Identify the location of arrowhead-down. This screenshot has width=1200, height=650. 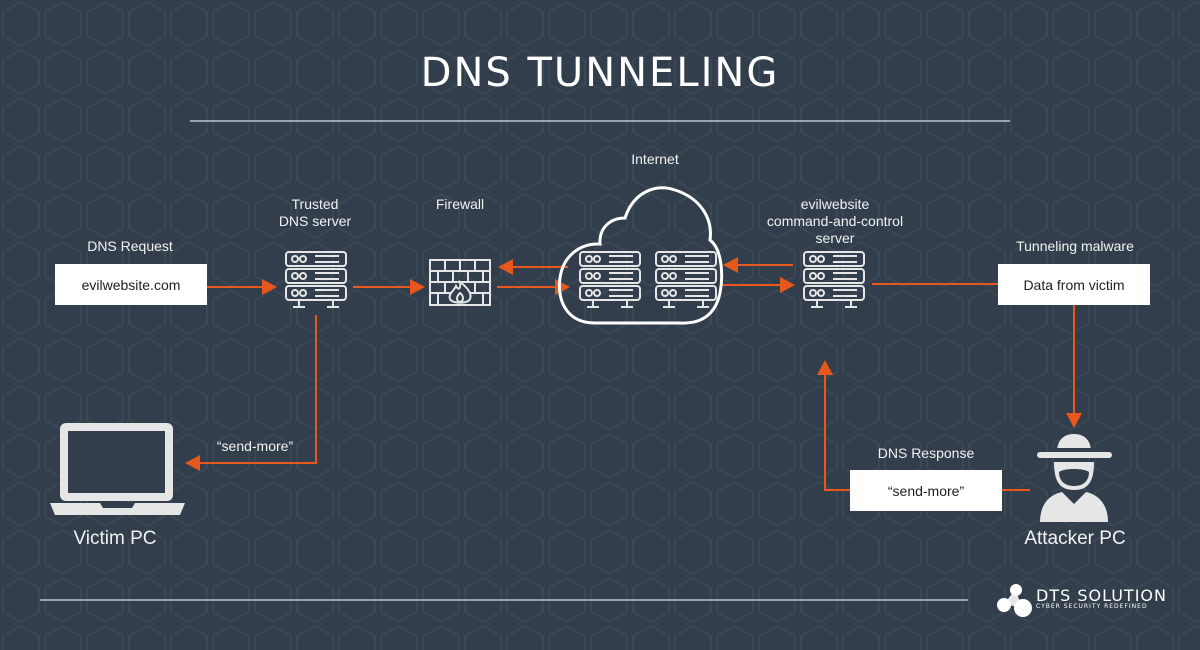
(1074, 420).